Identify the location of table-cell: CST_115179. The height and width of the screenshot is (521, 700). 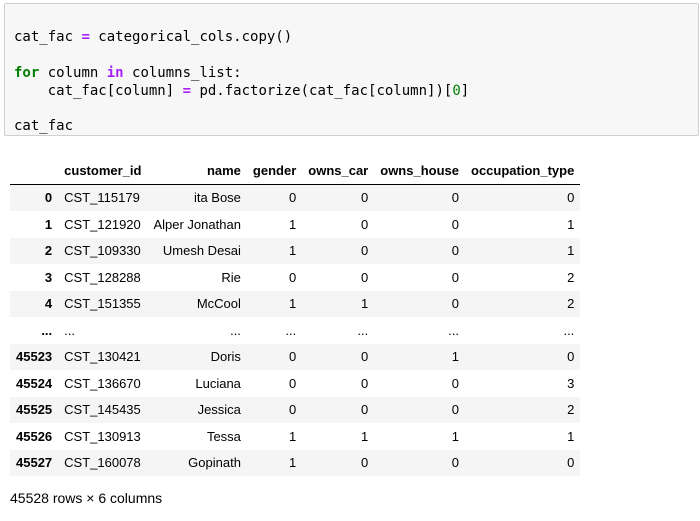
(102, 198).